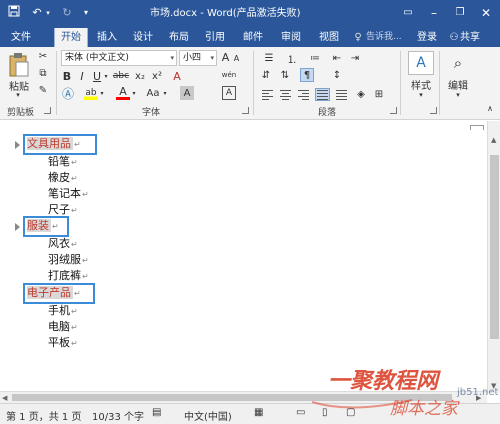  I want to click on tab-design: 设计, so click(143, 37).